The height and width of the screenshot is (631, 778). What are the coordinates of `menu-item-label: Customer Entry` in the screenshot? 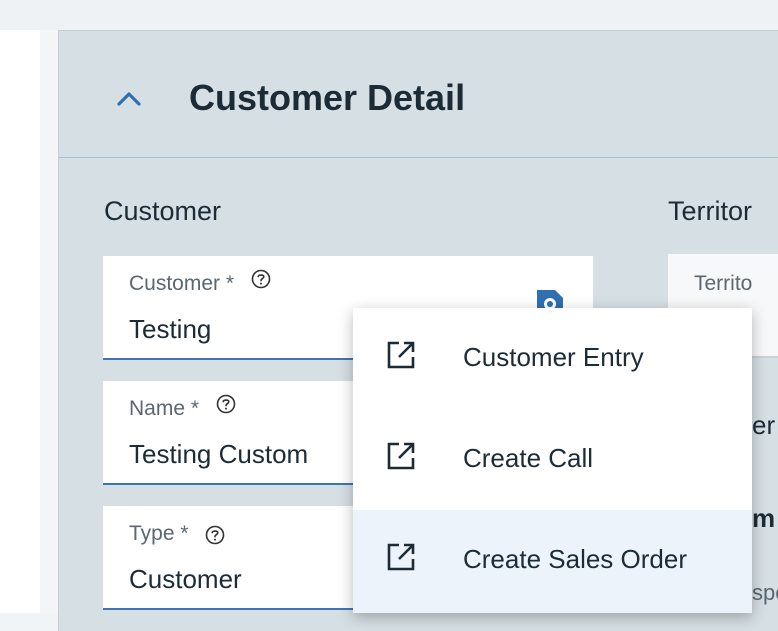 It's located at (553, 357).